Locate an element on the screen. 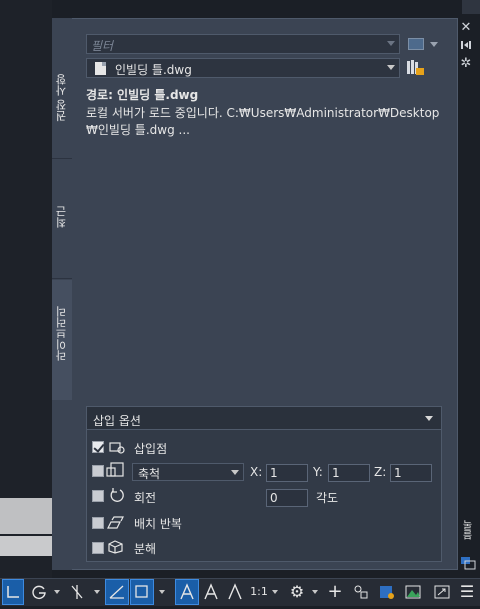 This screenshot has height=609, width=480. polar-tracking-button is located at coordinates (39, 592).